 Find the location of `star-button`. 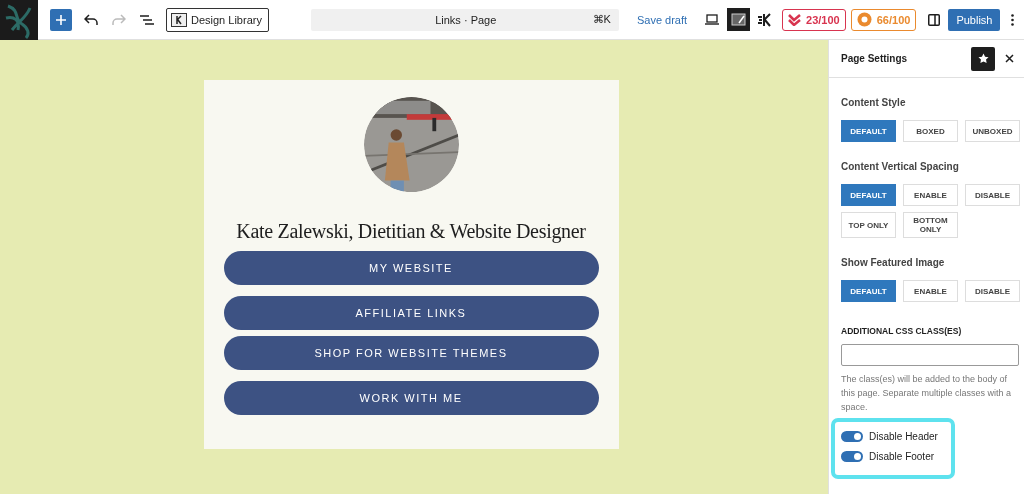

star-button is located at coordinates (983, 58).